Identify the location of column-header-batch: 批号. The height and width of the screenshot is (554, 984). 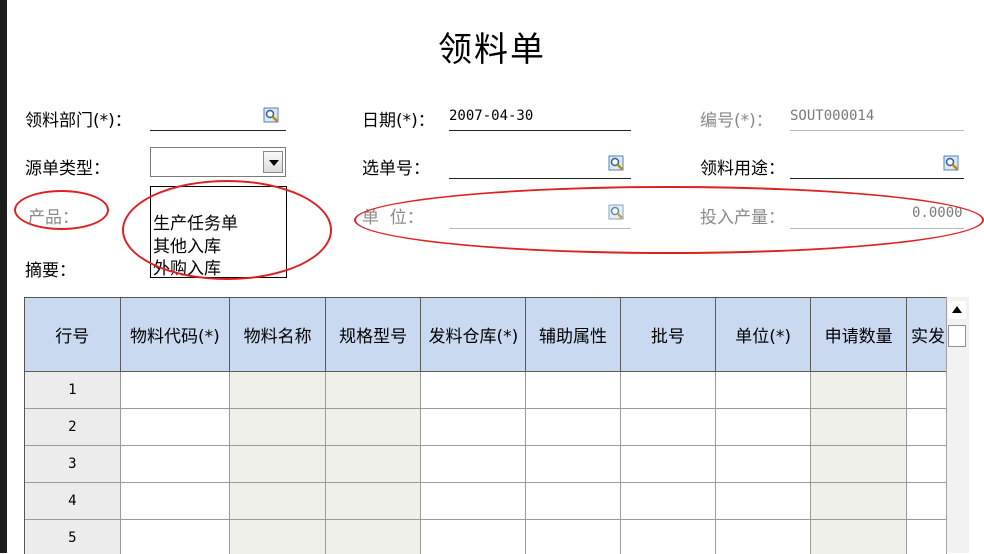
(667, 335).